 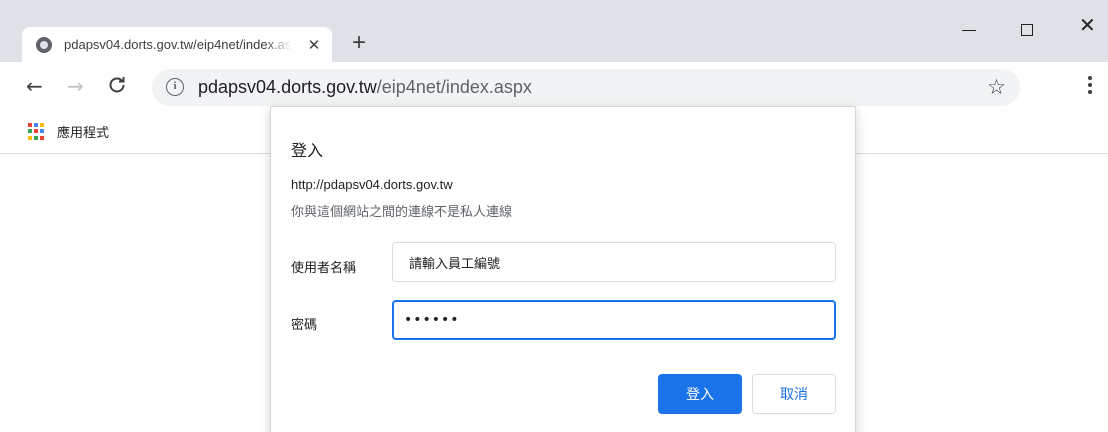 I want to click on username-label: 使用者名稱, so click(x=324, y=268).